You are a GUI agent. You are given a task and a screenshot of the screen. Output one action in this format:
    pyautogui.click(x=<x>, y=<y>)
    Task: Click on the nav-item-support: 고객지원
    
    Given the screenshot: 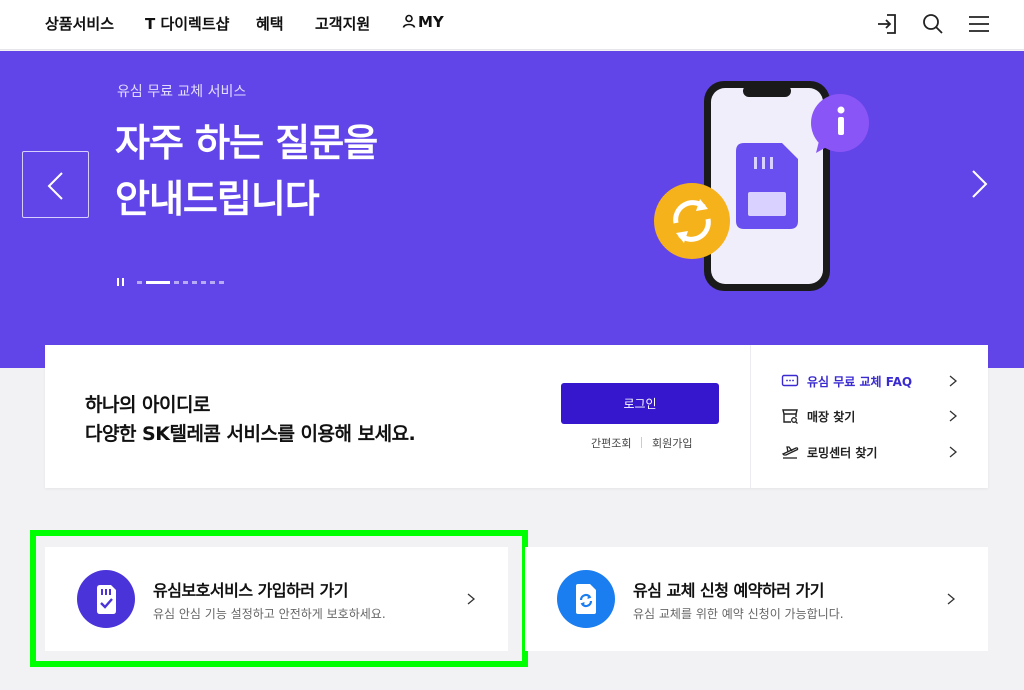 What is the action you would take?
    pyautogui.click(x=342, y=23)
    